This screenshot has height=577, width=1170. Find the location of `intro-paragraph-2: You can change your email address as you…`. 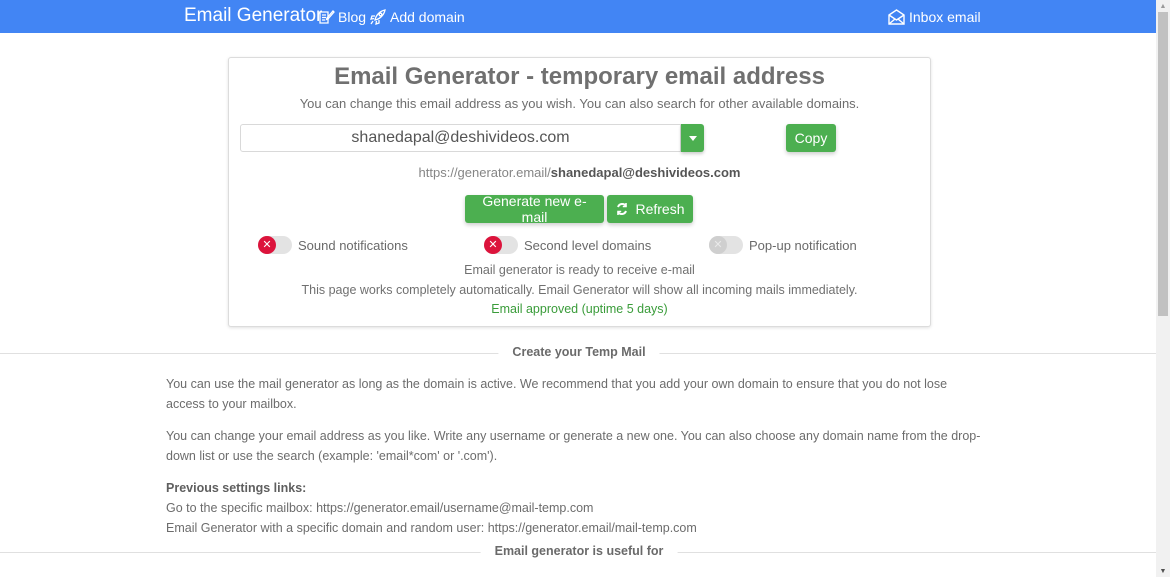

intro-paragraph-2: You can change your email address as you… is located at coordinates (573, 446).